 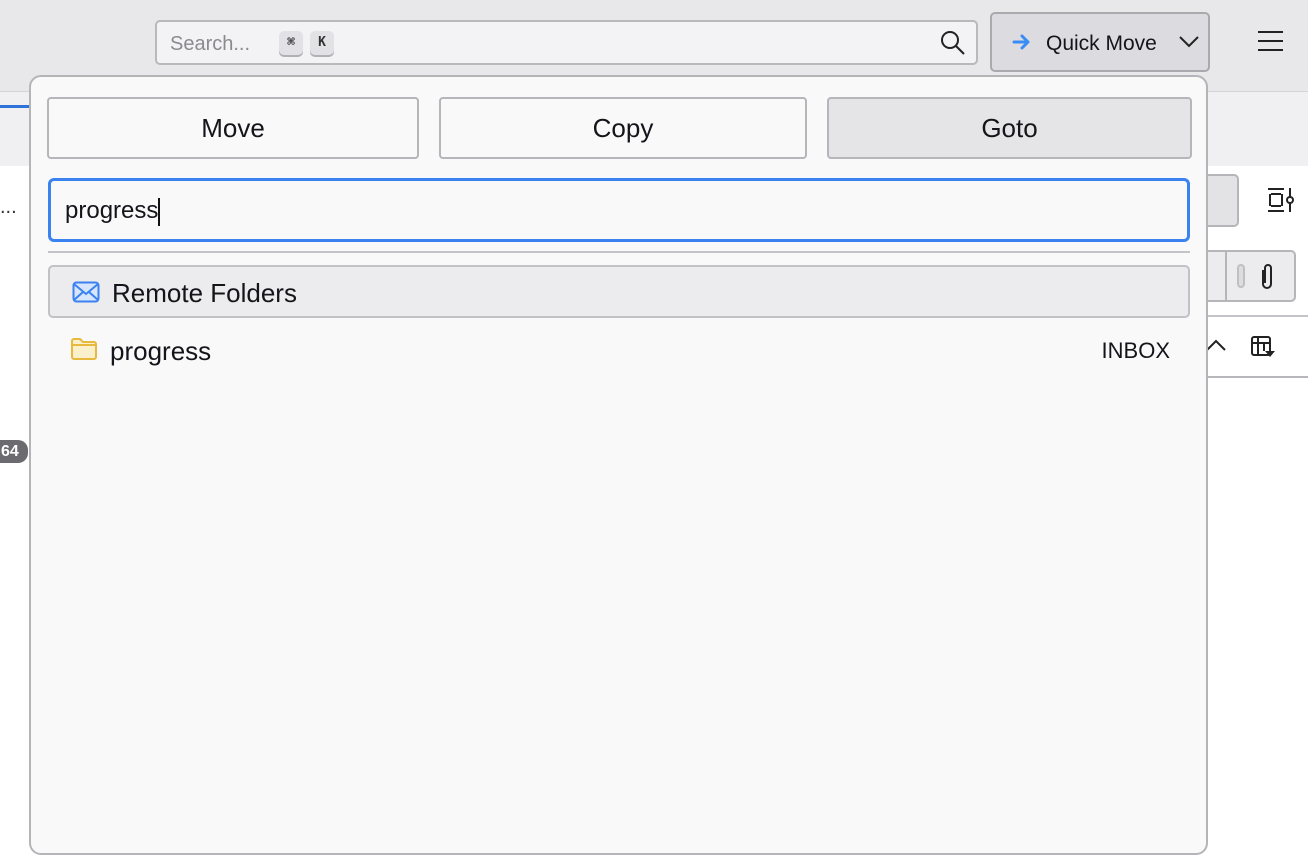 What do you see at coordinates (15, 106) in the screenshot?
I see `active-tab-indicator` at bounding box center [15, 106].